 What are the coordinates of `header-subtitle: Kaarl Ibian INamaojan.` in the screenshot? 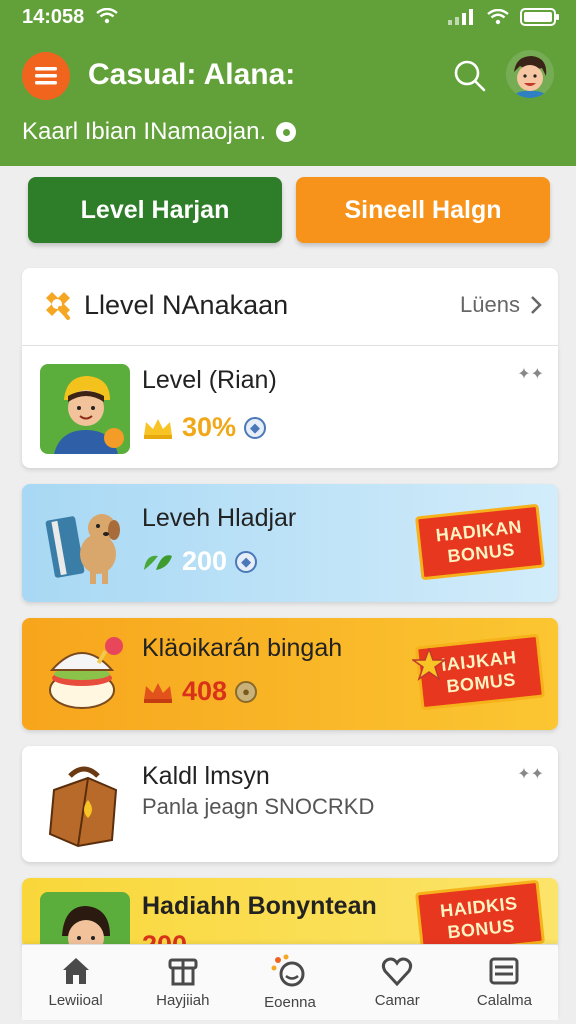 It's located at (159, 132).